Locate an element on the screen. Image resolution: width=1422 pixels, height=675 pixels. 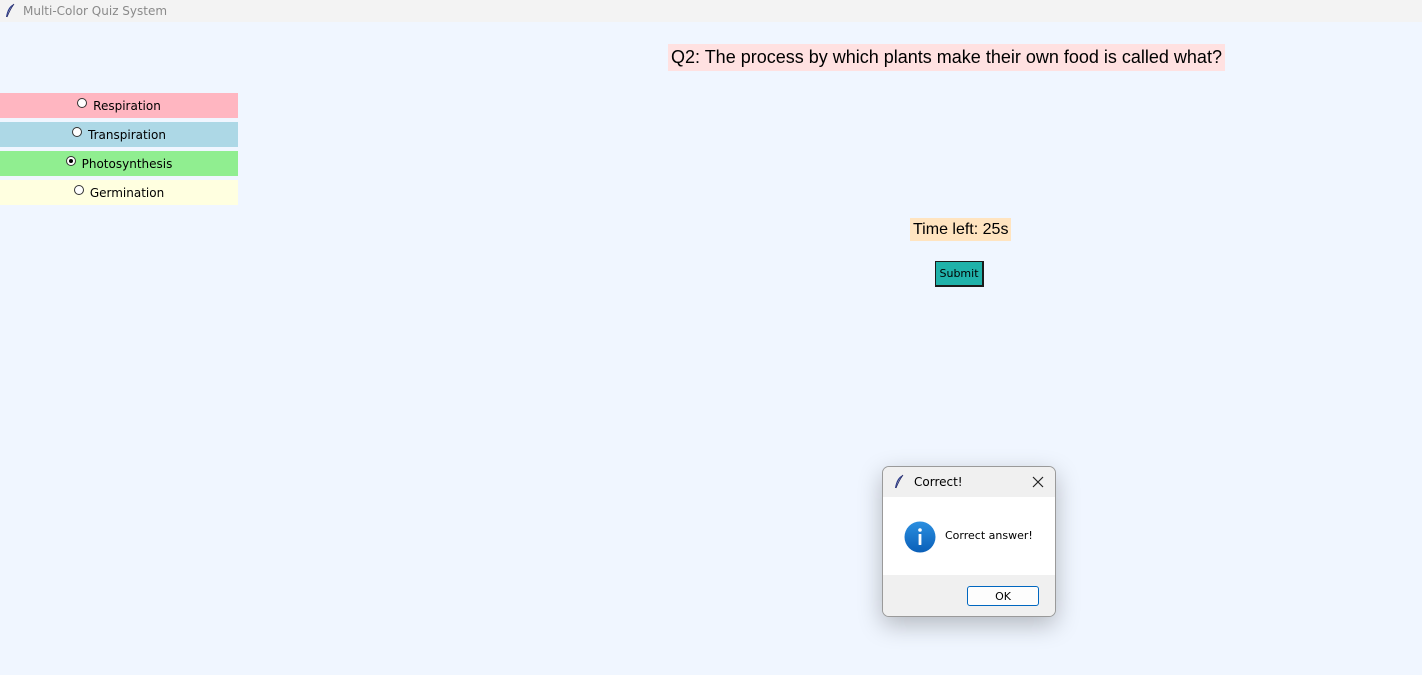
dialog-titlebar: Correct! is located at coordinates (969, 482).